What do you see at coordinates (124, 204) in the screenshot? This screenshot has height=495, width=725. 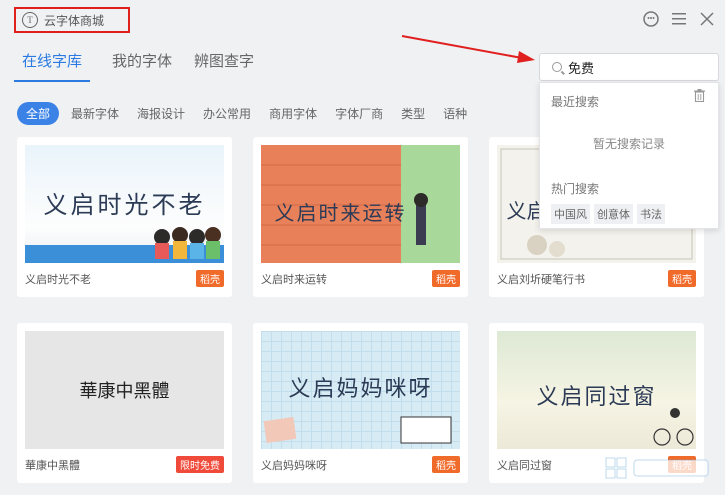 I see `font-preview: 义启时光不老` at bounding box center [124, 204].